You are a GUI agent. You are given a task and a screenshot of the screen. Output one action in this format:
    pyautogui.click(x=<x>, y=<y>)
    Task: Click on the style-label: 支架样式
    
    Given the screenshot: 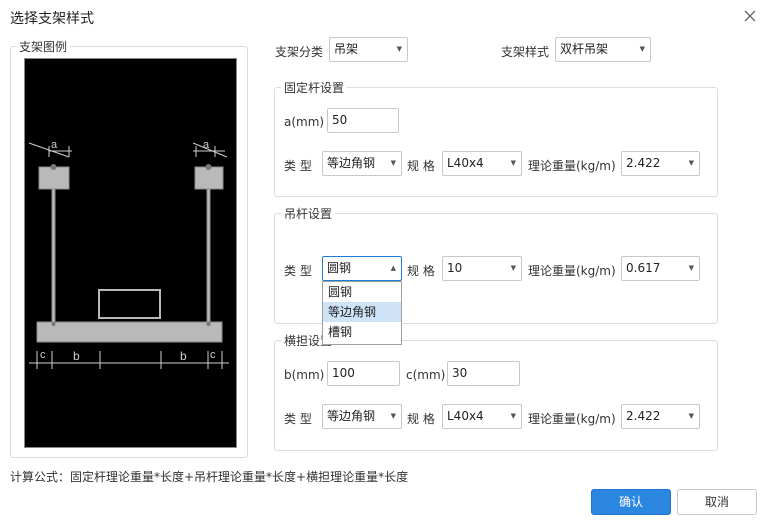 What is the action you would take?
    pyautogui.click(x=525, y=52)
    